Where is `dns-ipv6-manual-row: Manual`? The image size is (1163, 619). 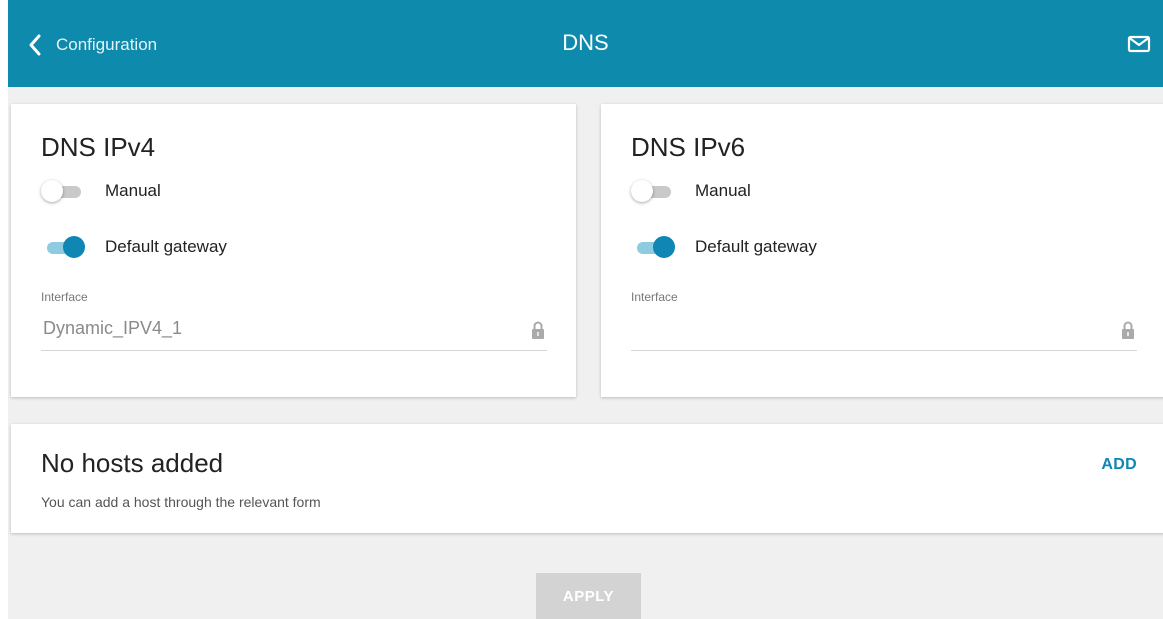
dns-ipv6-manual-row: Manual is located at coordinates (691, 191).